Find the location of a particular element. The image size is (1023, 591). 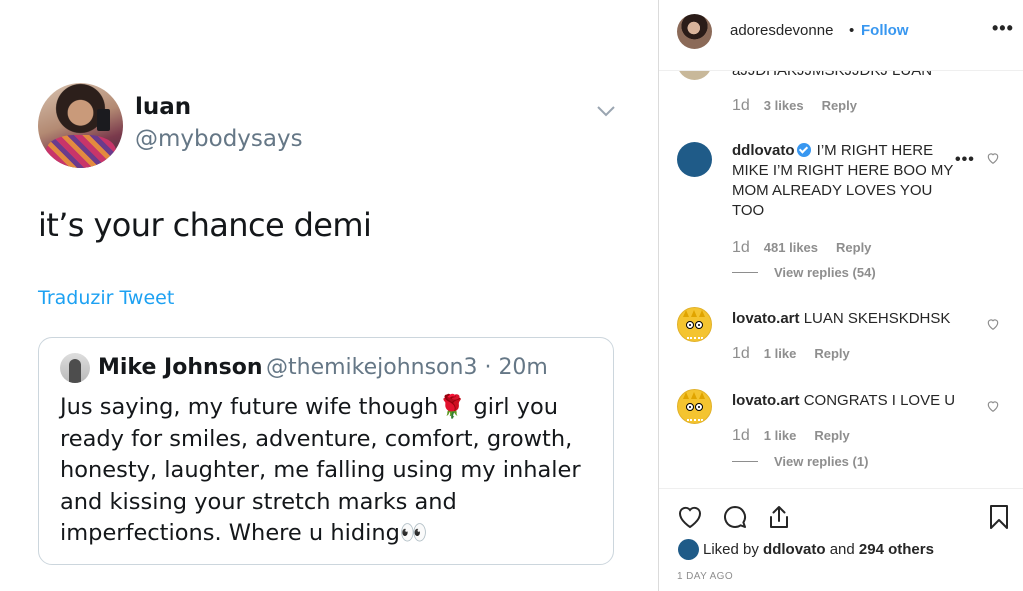

comment-meta: 1d 481 likes Reply is located at coordinates (801, 248).